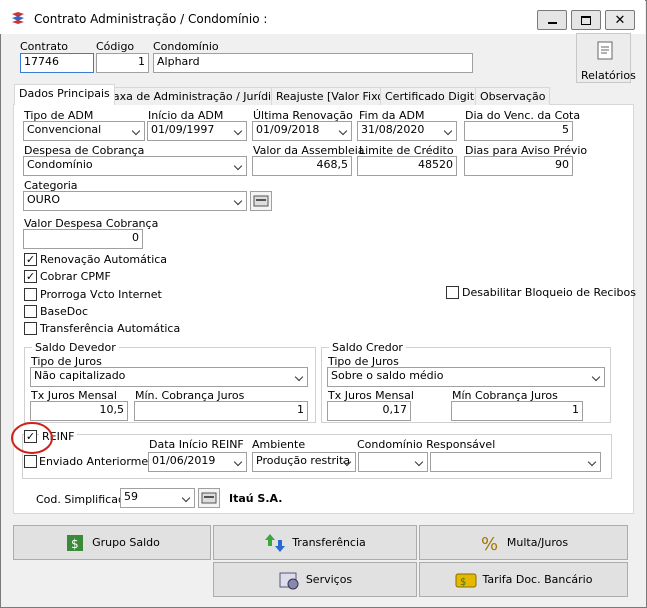 The width and height of the screenshot is (647, 608). Describe the element at coordinates (30, 294) in the screenshot. I see `prorroga-checkbox` at that location.